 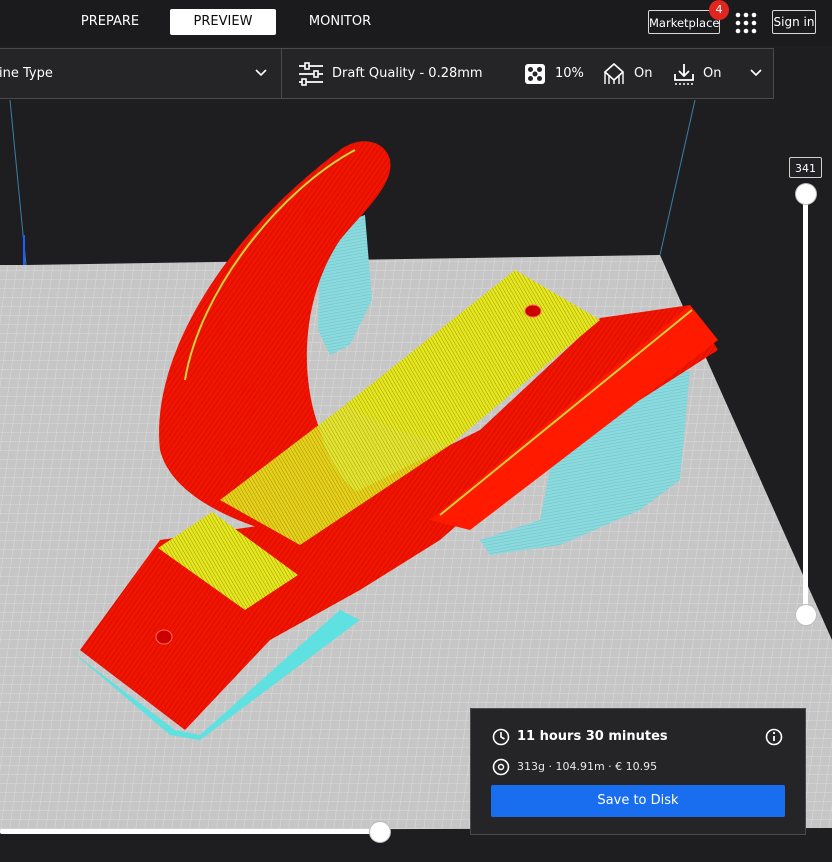 I want to click on tab-preview: PREVIEW, so click(x=223, y=22).